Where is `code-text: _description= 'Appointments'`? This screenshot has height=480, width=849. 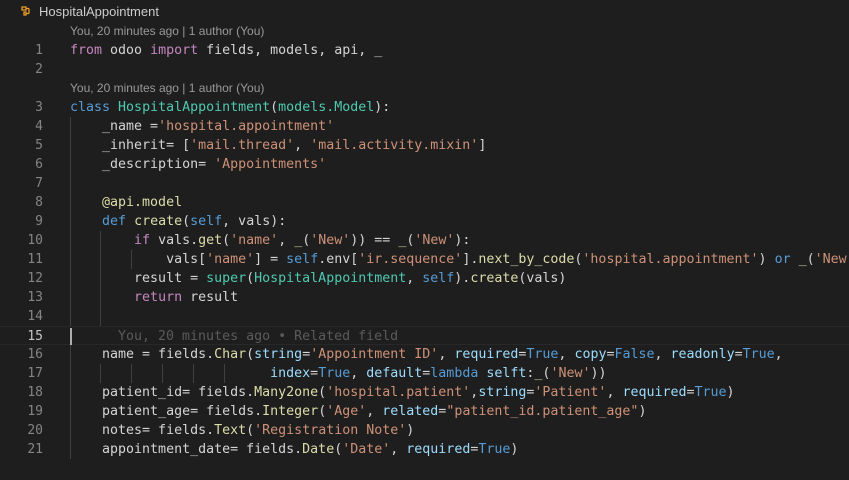 code-text: _description= 'Appointments' is located at coordinates (198, 164).